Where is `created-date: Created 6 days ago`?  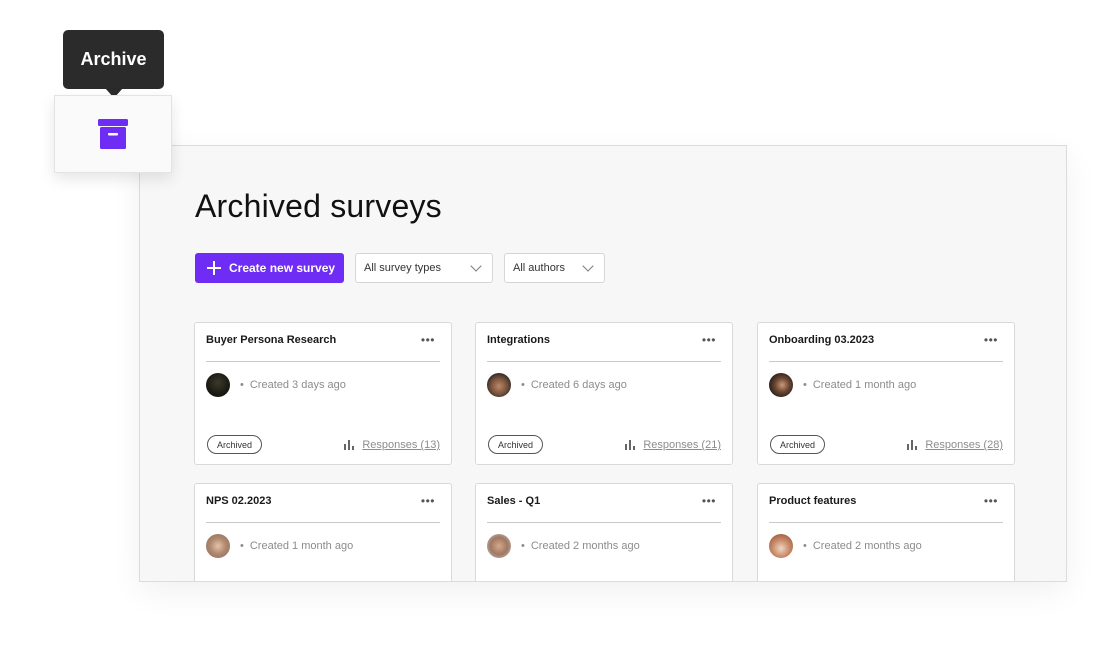 created-date: Created 6 days ago is located at coordinates (578, 385).